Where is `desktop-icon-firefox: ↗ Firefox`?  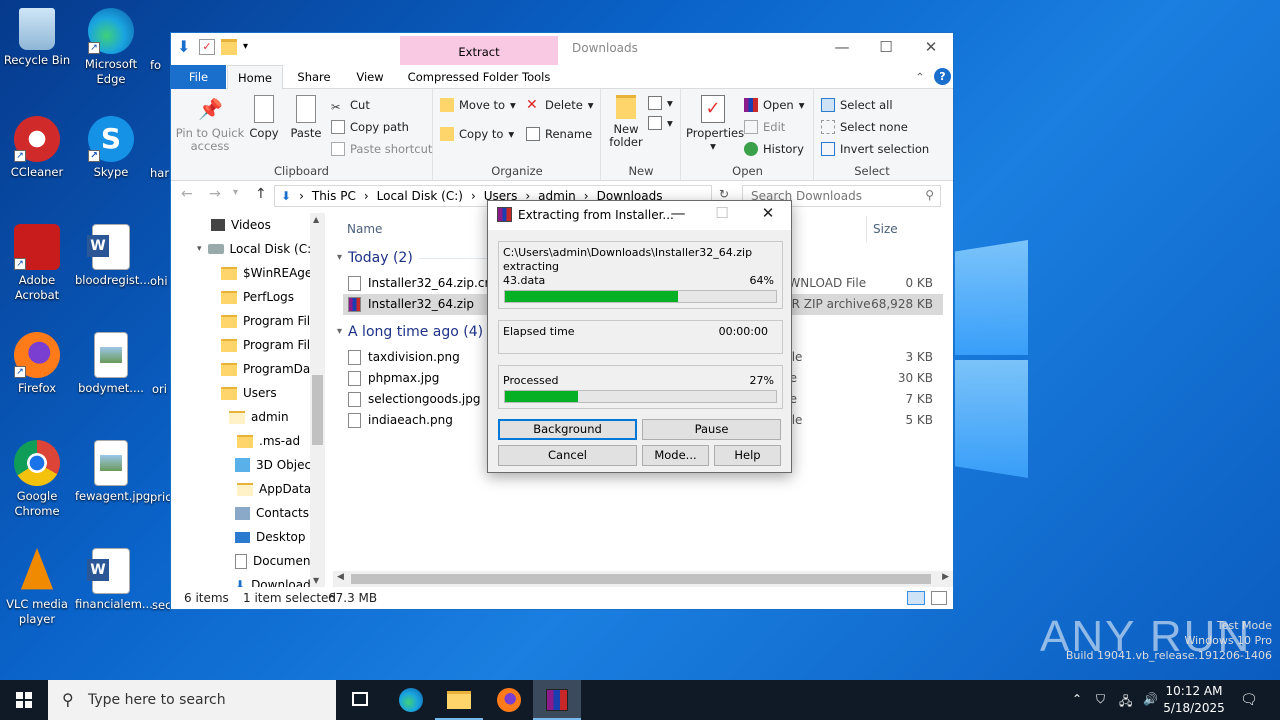
desktop-icon-firefox: ↗ Firefox is located at coordinates (37, 364).